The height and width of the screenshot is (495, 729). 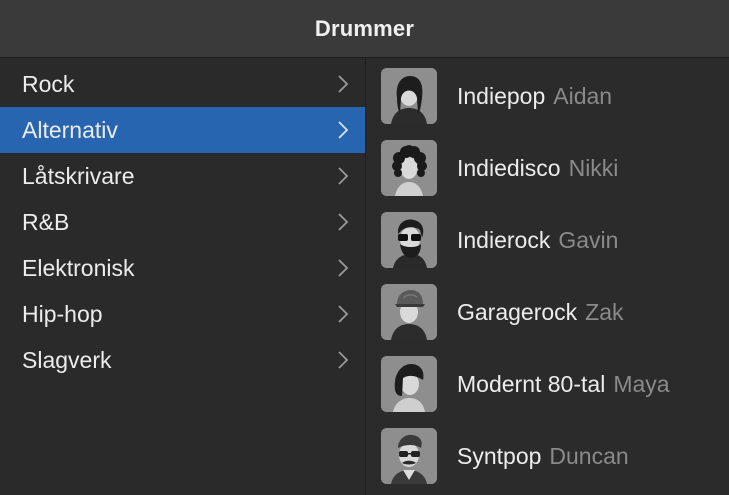 I want to click on drummer-style: Indierock, so click(x=504, y=239).